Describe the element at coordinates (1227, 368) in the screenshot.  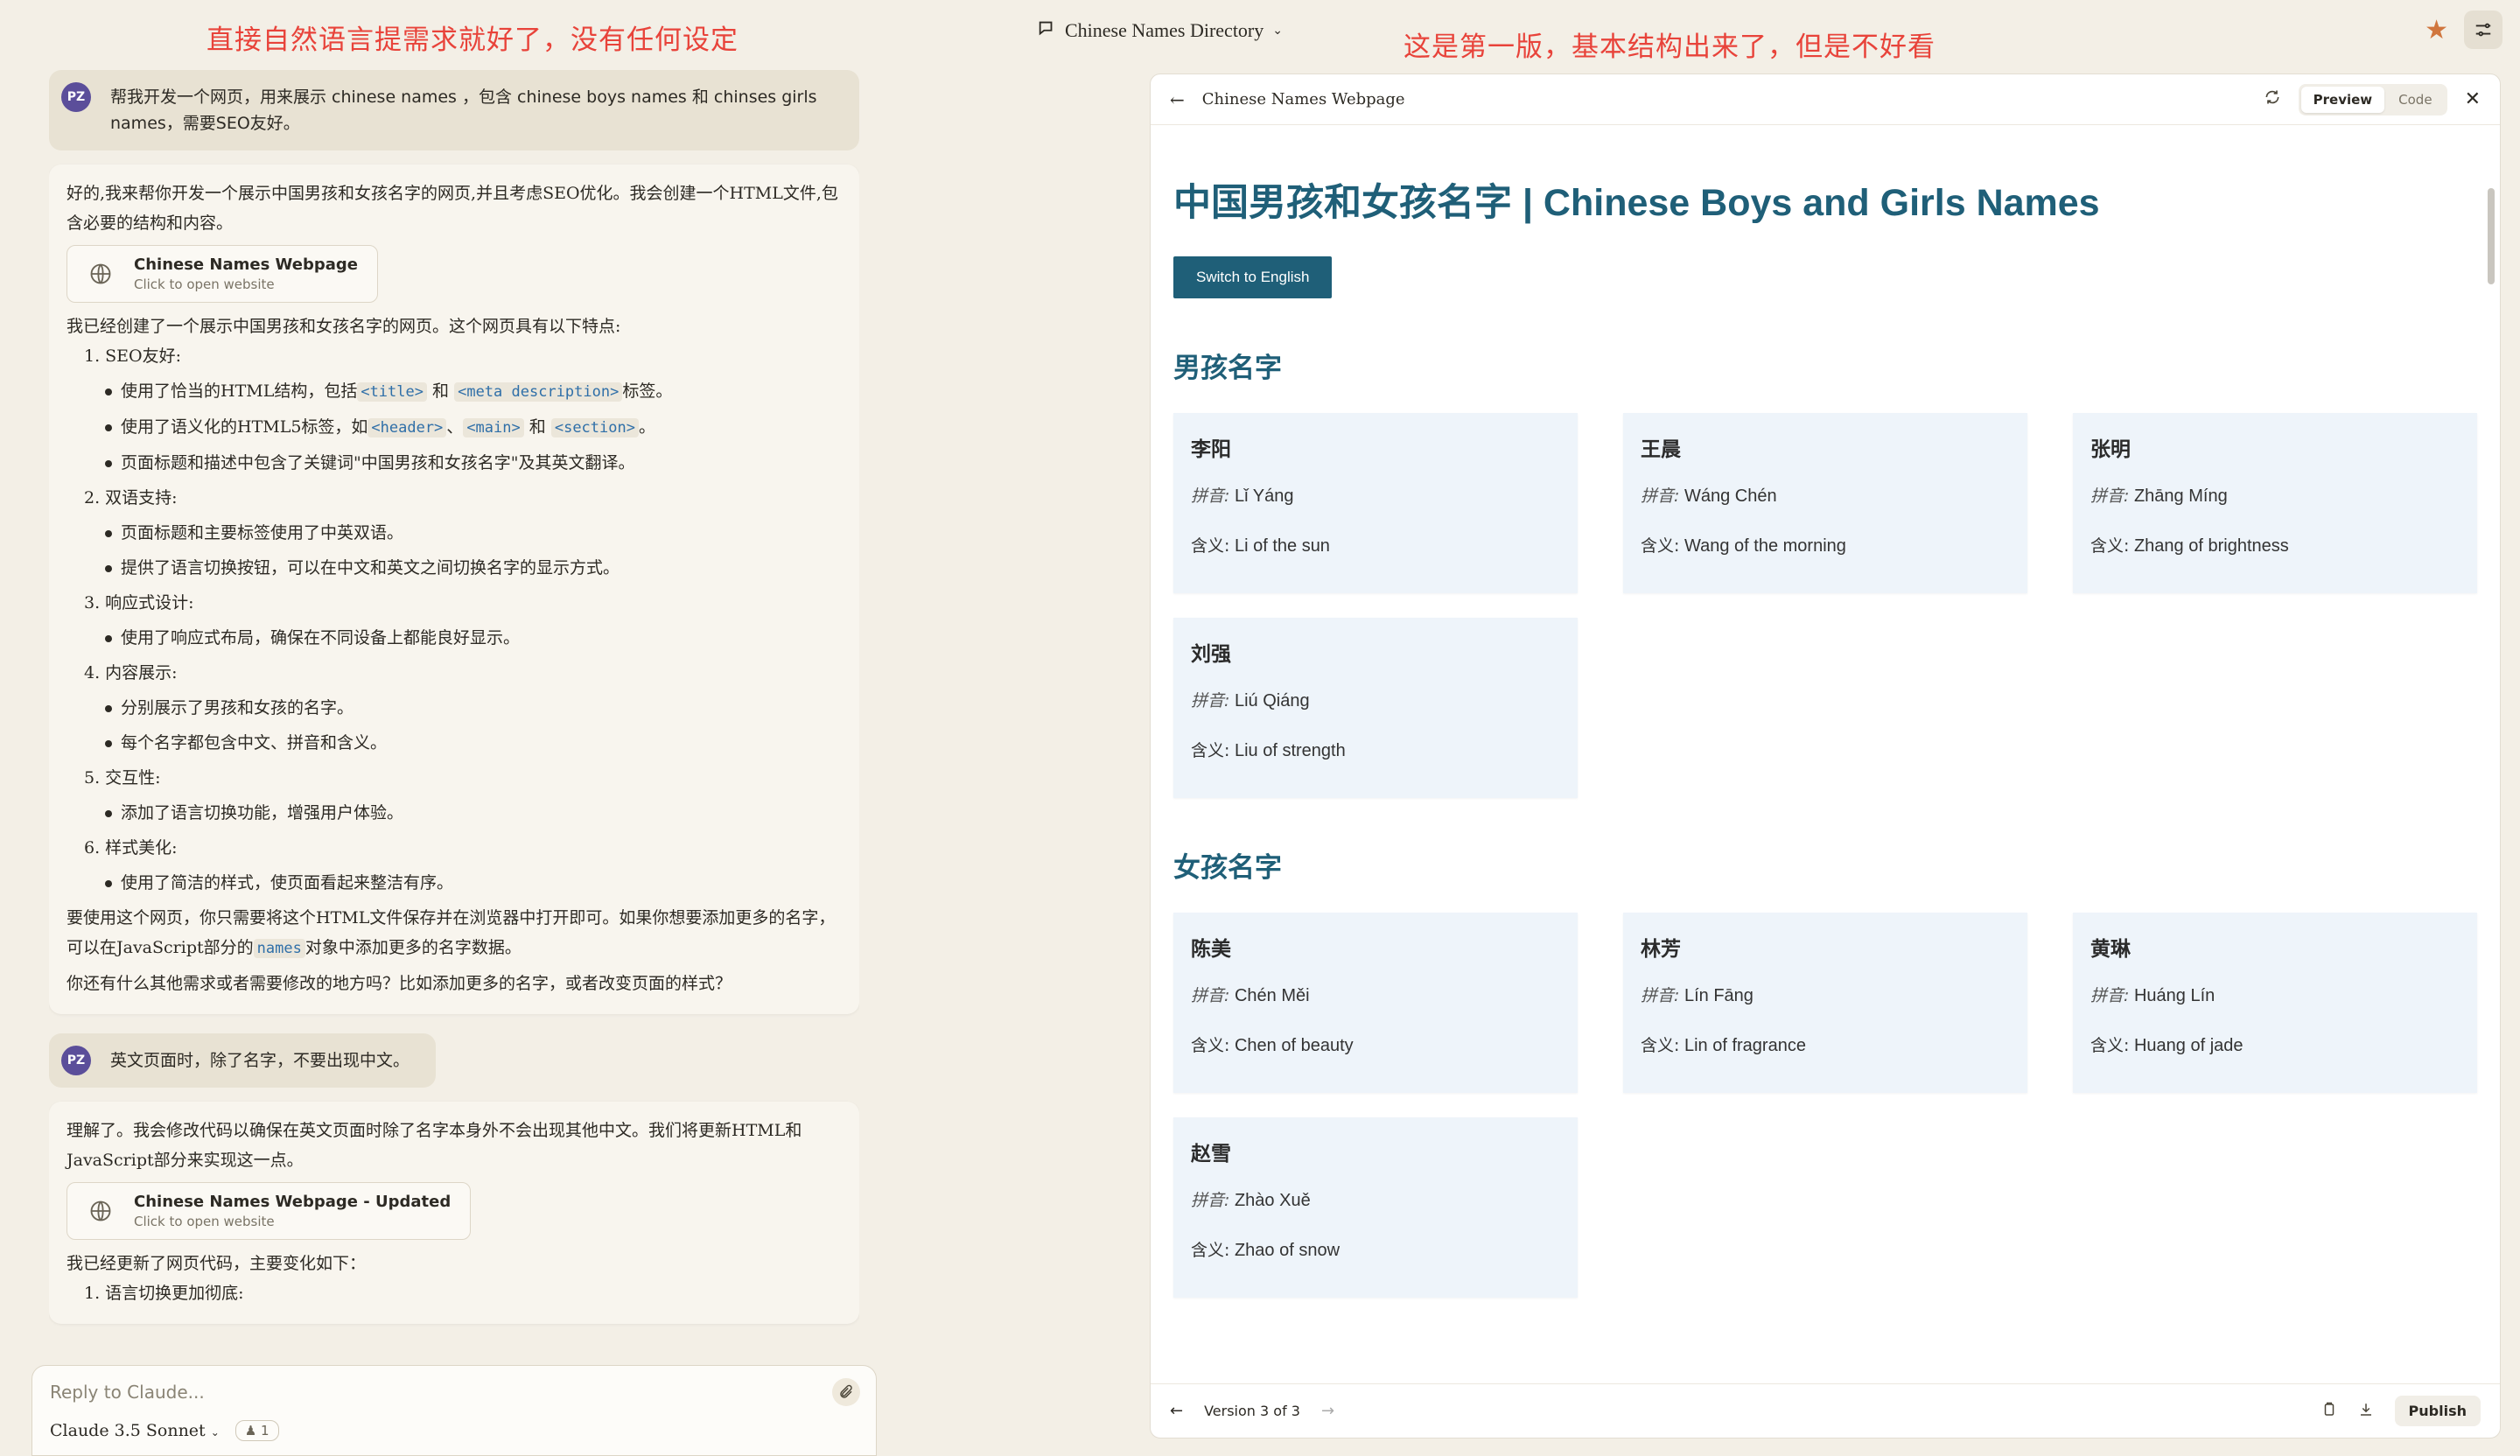
I see `boys-heading: 男孩名字` at that location.